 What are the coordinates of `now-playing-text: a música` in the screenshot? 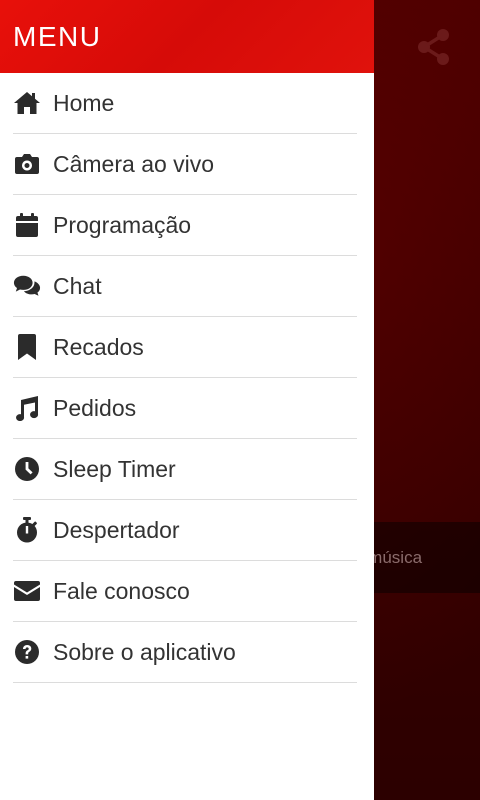 It's located at (398, 557).